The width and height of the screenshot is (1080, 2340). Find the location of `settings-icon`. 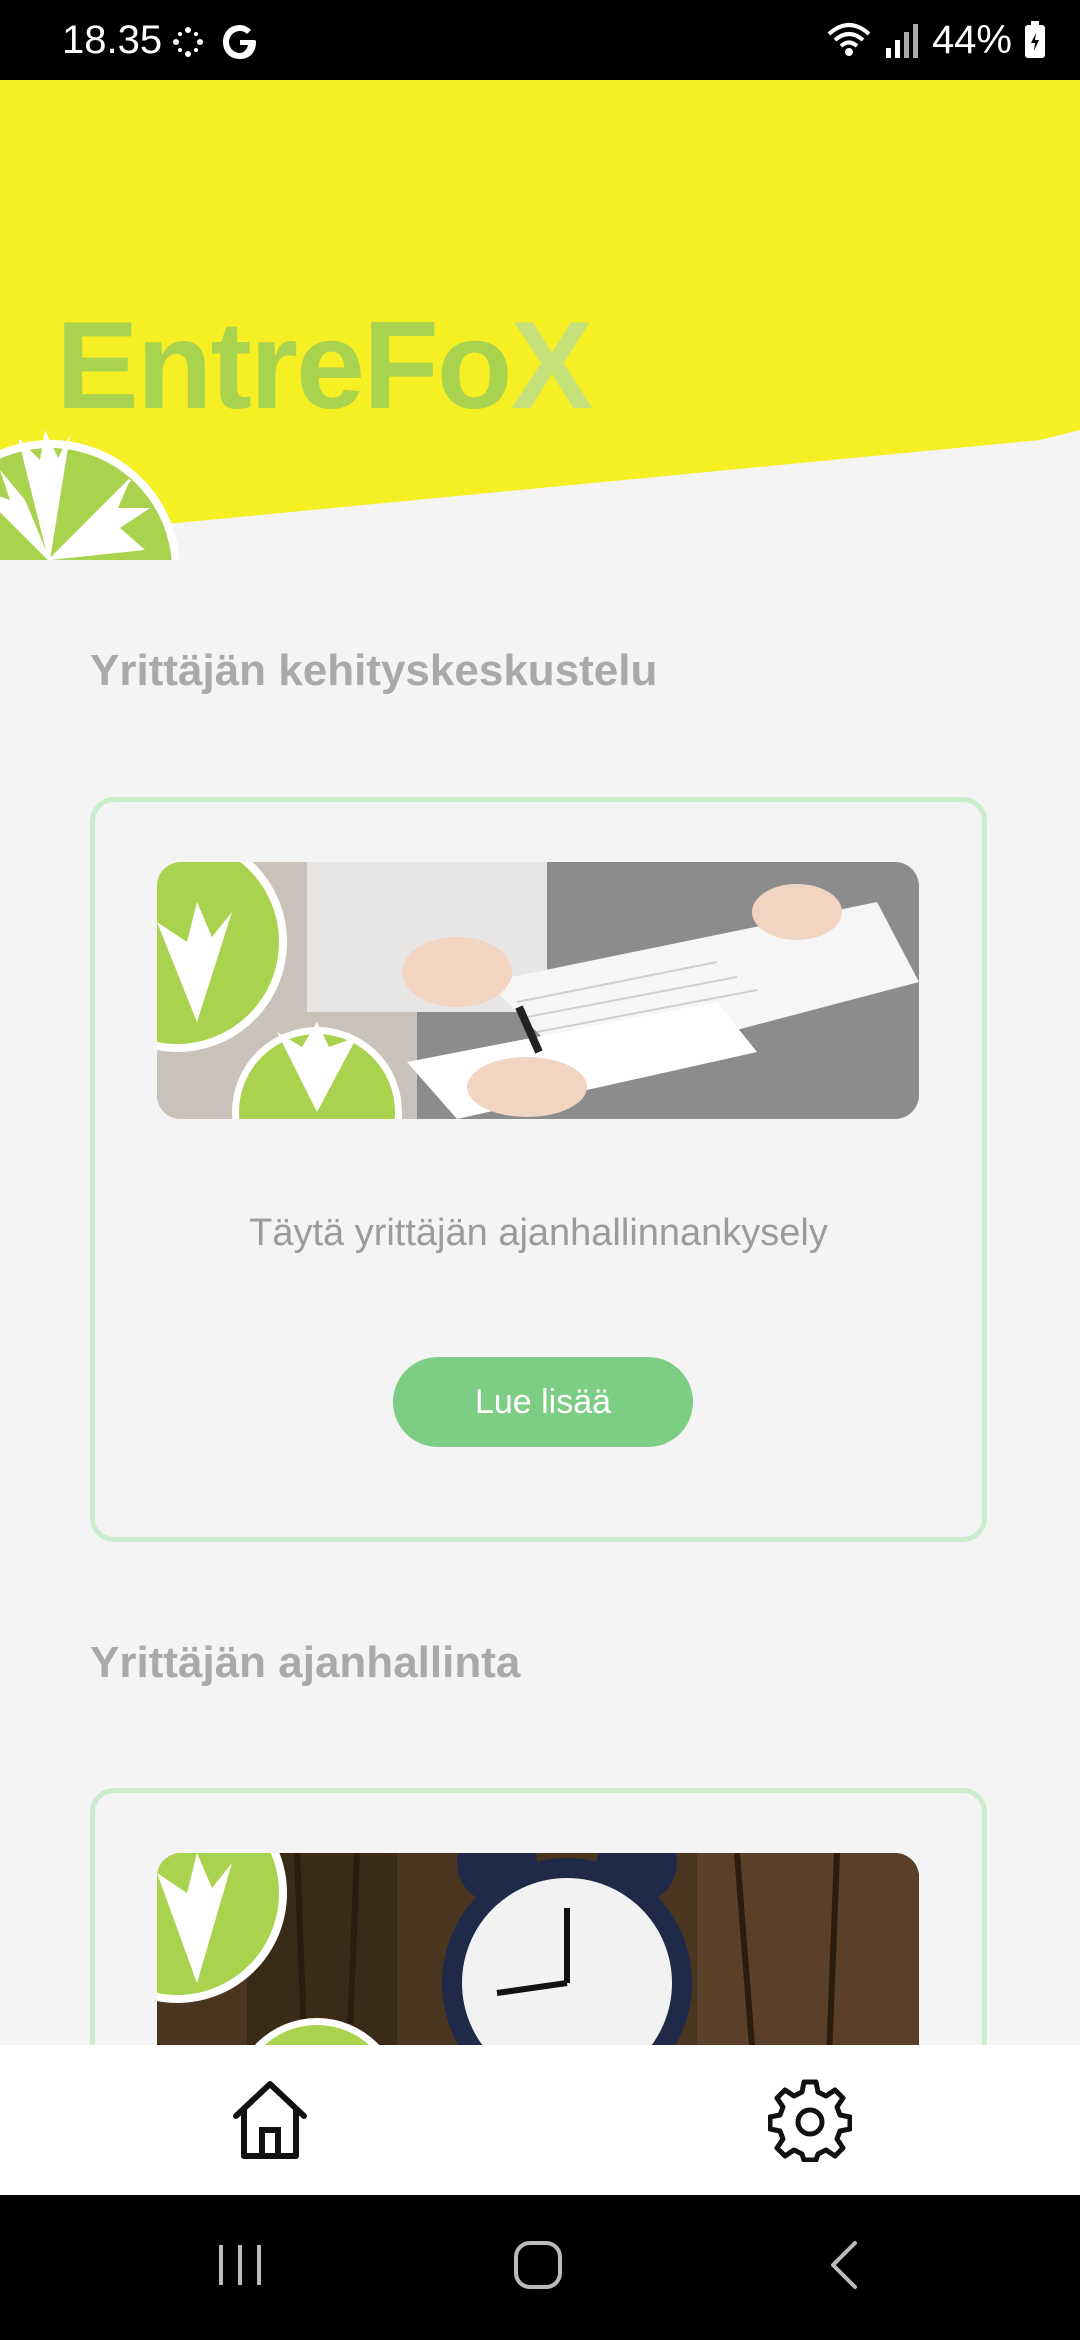

settings-icon is located at coordinates (810, 2120).